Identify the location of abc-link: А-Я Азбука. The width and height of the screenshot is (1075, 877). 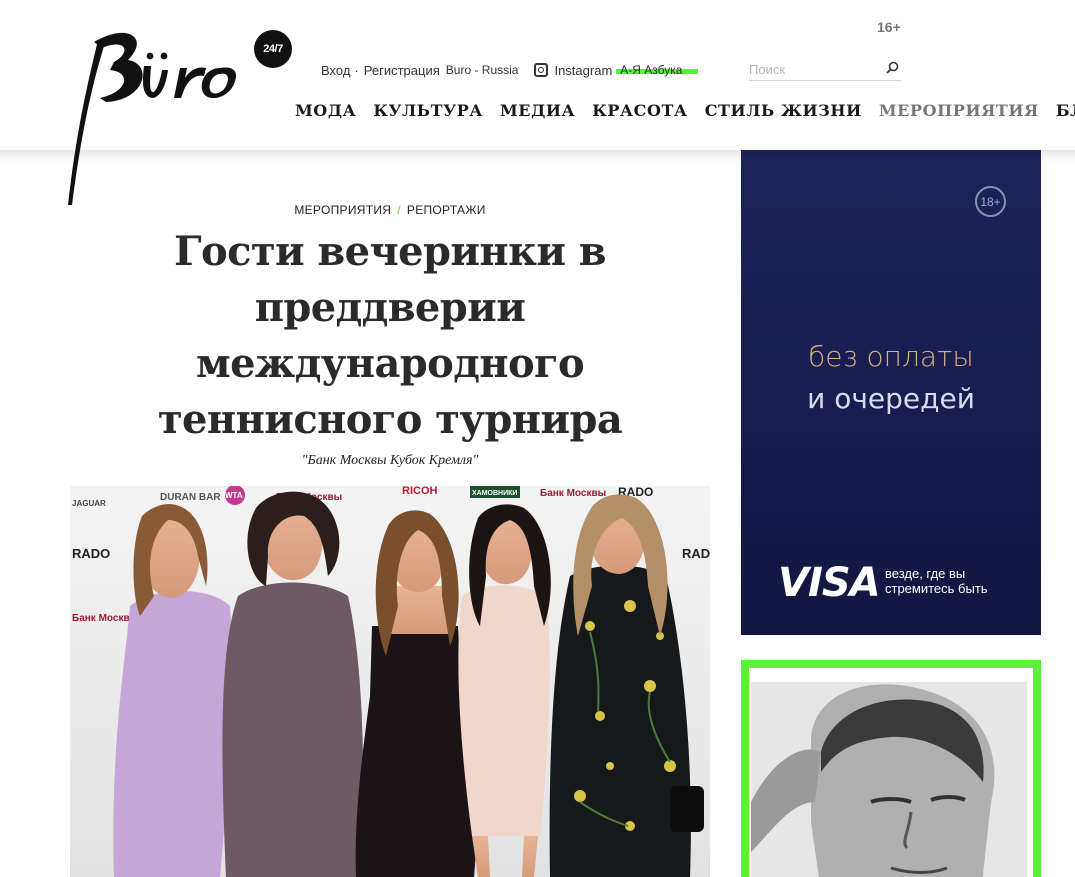
(657, 70).